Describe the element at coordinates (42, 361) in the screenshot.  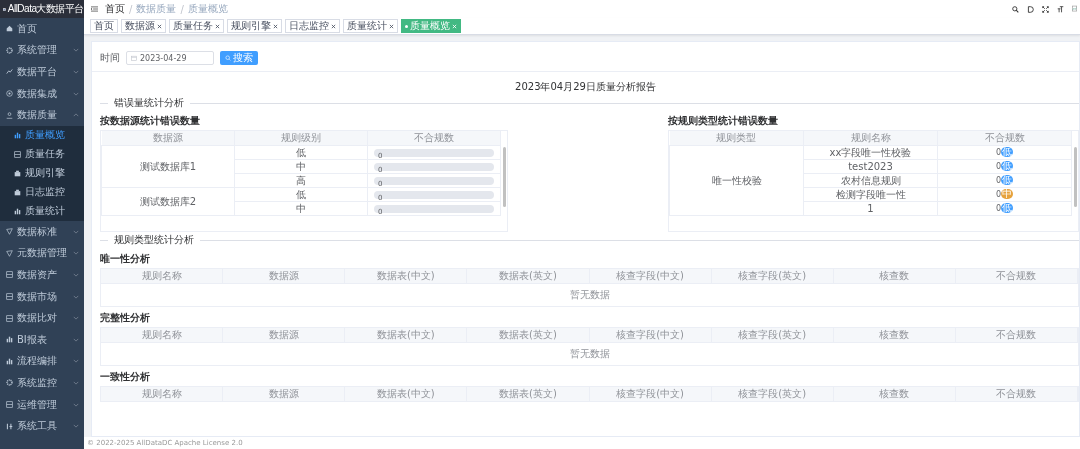
I see `menu-item: 流程编排` at that location.